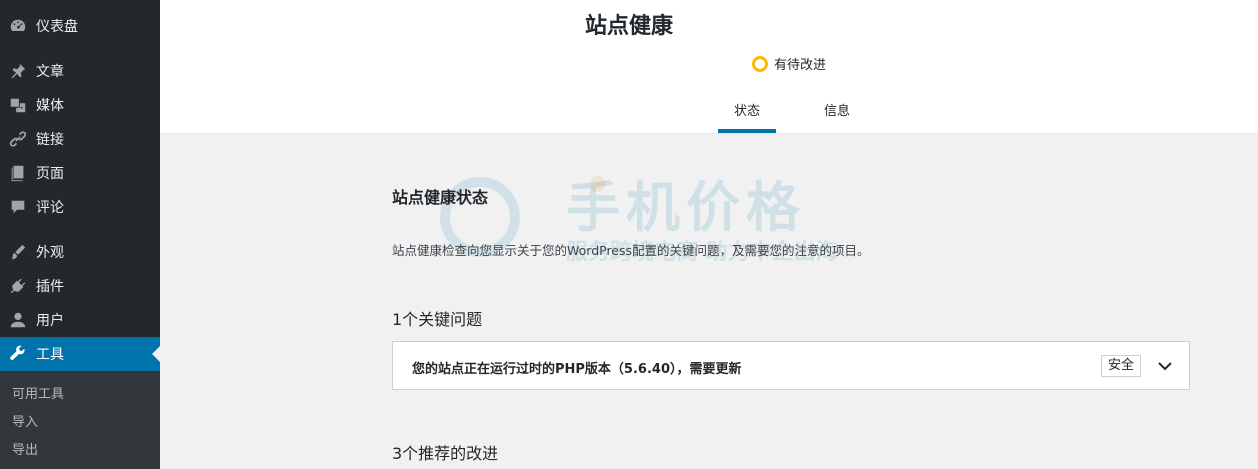 This screenshot has height=469, width=1258. Describe the element at coordinates (747, 109) in the screenshot. I see `tab-status: 状态` at that location.